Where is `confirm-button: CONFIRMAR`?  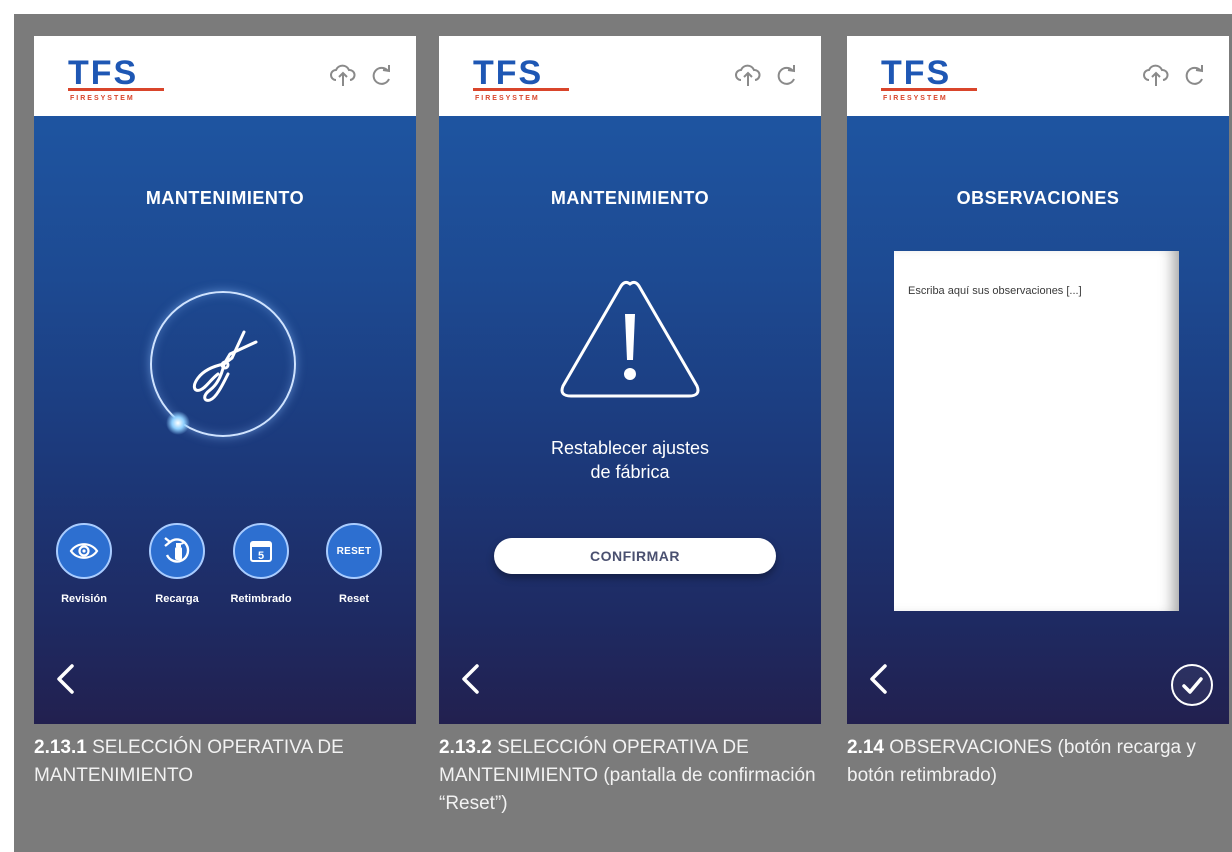
confirm-button: CONFIRMAR is located at coordinates (635, 556).